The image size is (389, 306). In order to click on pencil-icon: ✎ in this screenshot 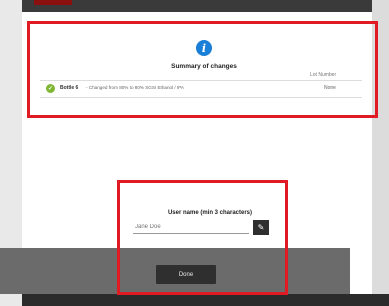, I will do `click(261, 227)`.